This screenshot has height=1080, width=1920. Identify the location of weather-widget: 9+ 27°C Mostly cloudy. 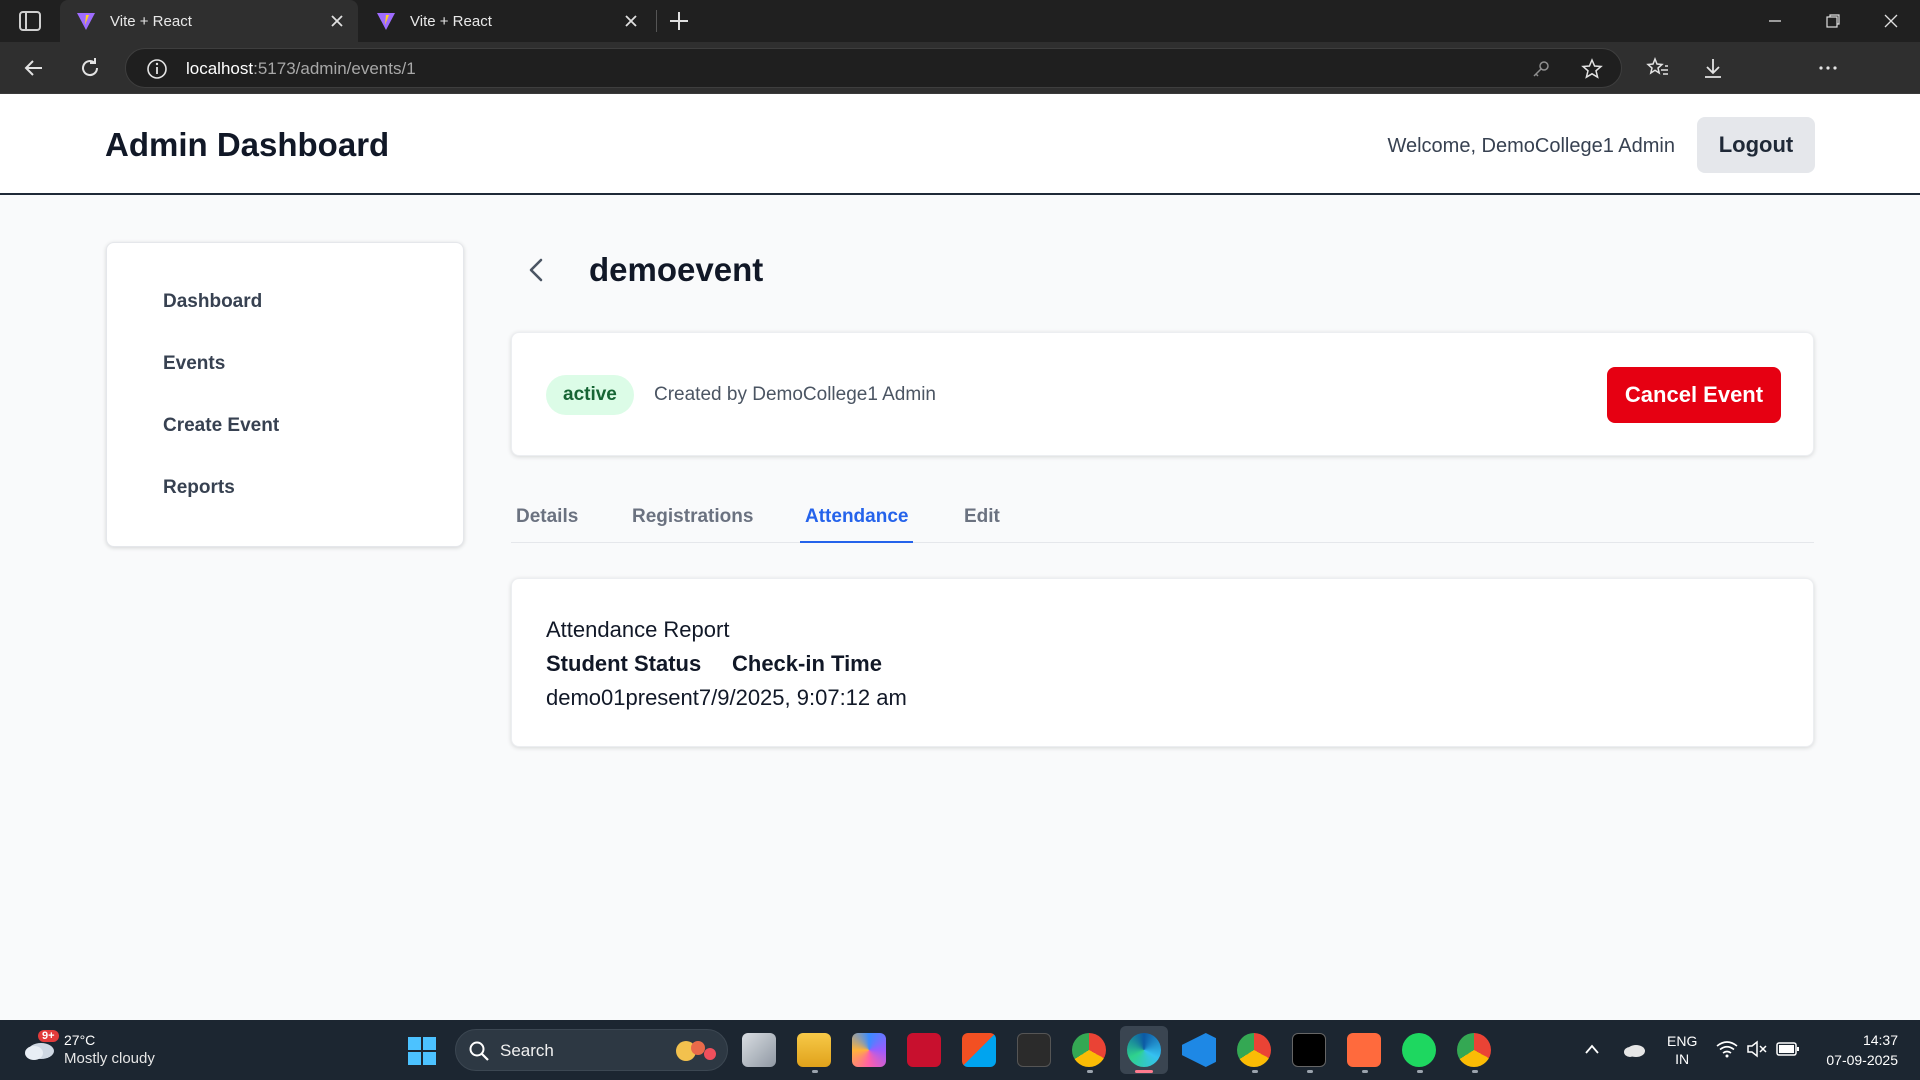
(95, 1050).